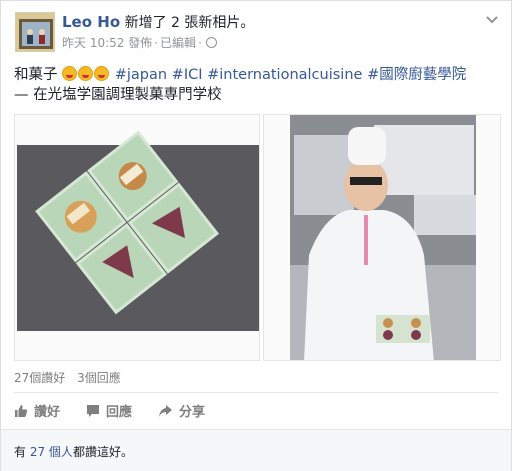 The image size is (512, 471). Describe the element at coordinates (284, 75) in the screenshot. I see `hashtag-link: #internationalcuisine` at that location.